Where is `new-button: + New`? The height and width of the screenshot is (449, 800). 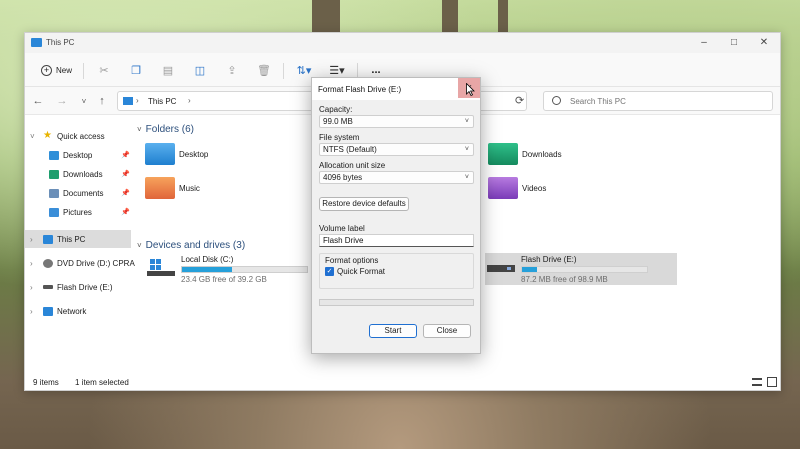
new-button: + New is located at coordinates (56, 70).